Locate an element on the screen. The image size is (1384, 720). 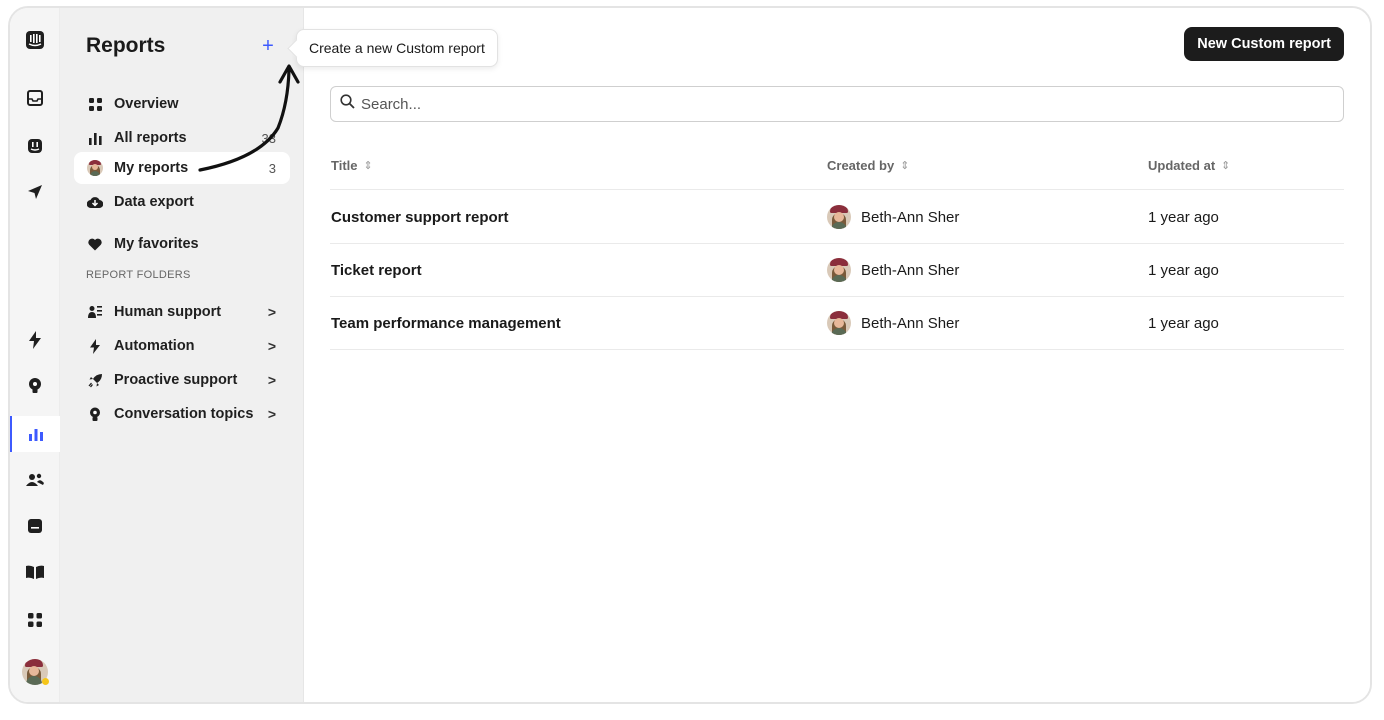
sidebar-item-label: My favorites is located at coordinates (156, 244).